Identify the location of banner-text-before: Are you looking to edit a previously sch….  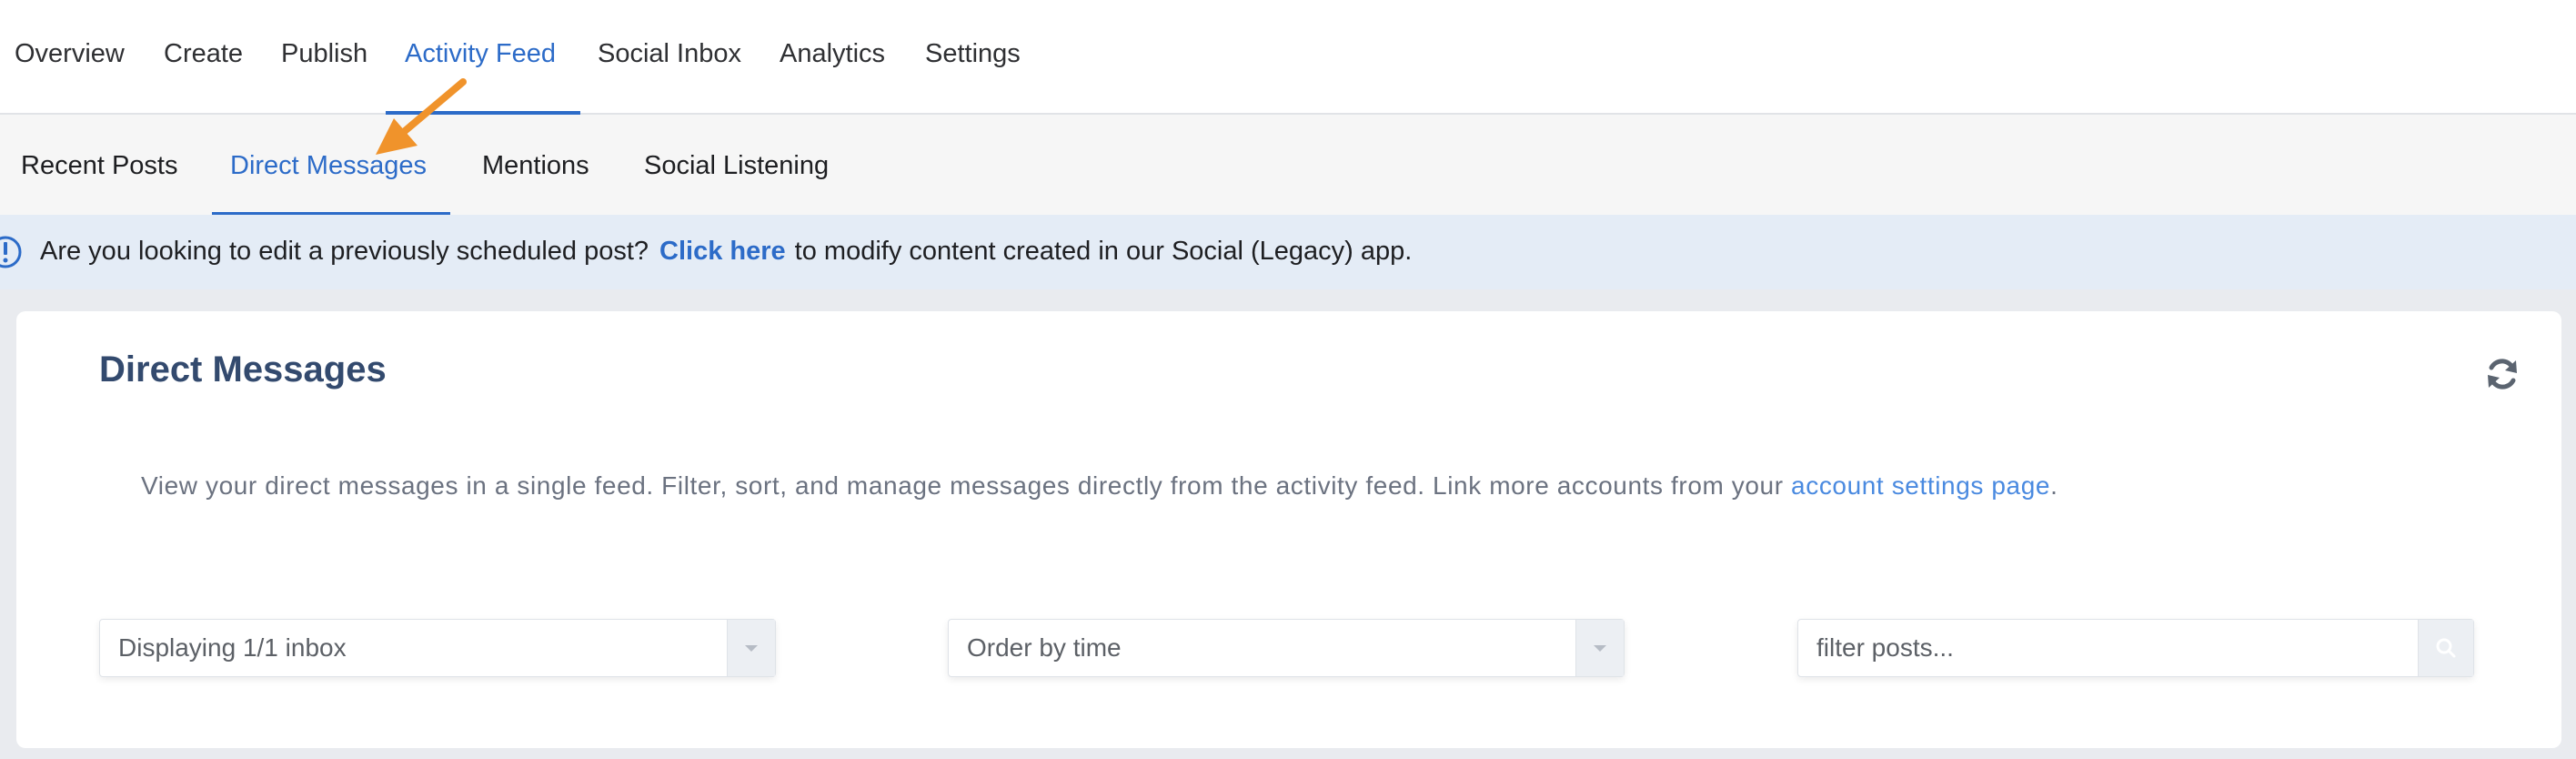
(344, 252).